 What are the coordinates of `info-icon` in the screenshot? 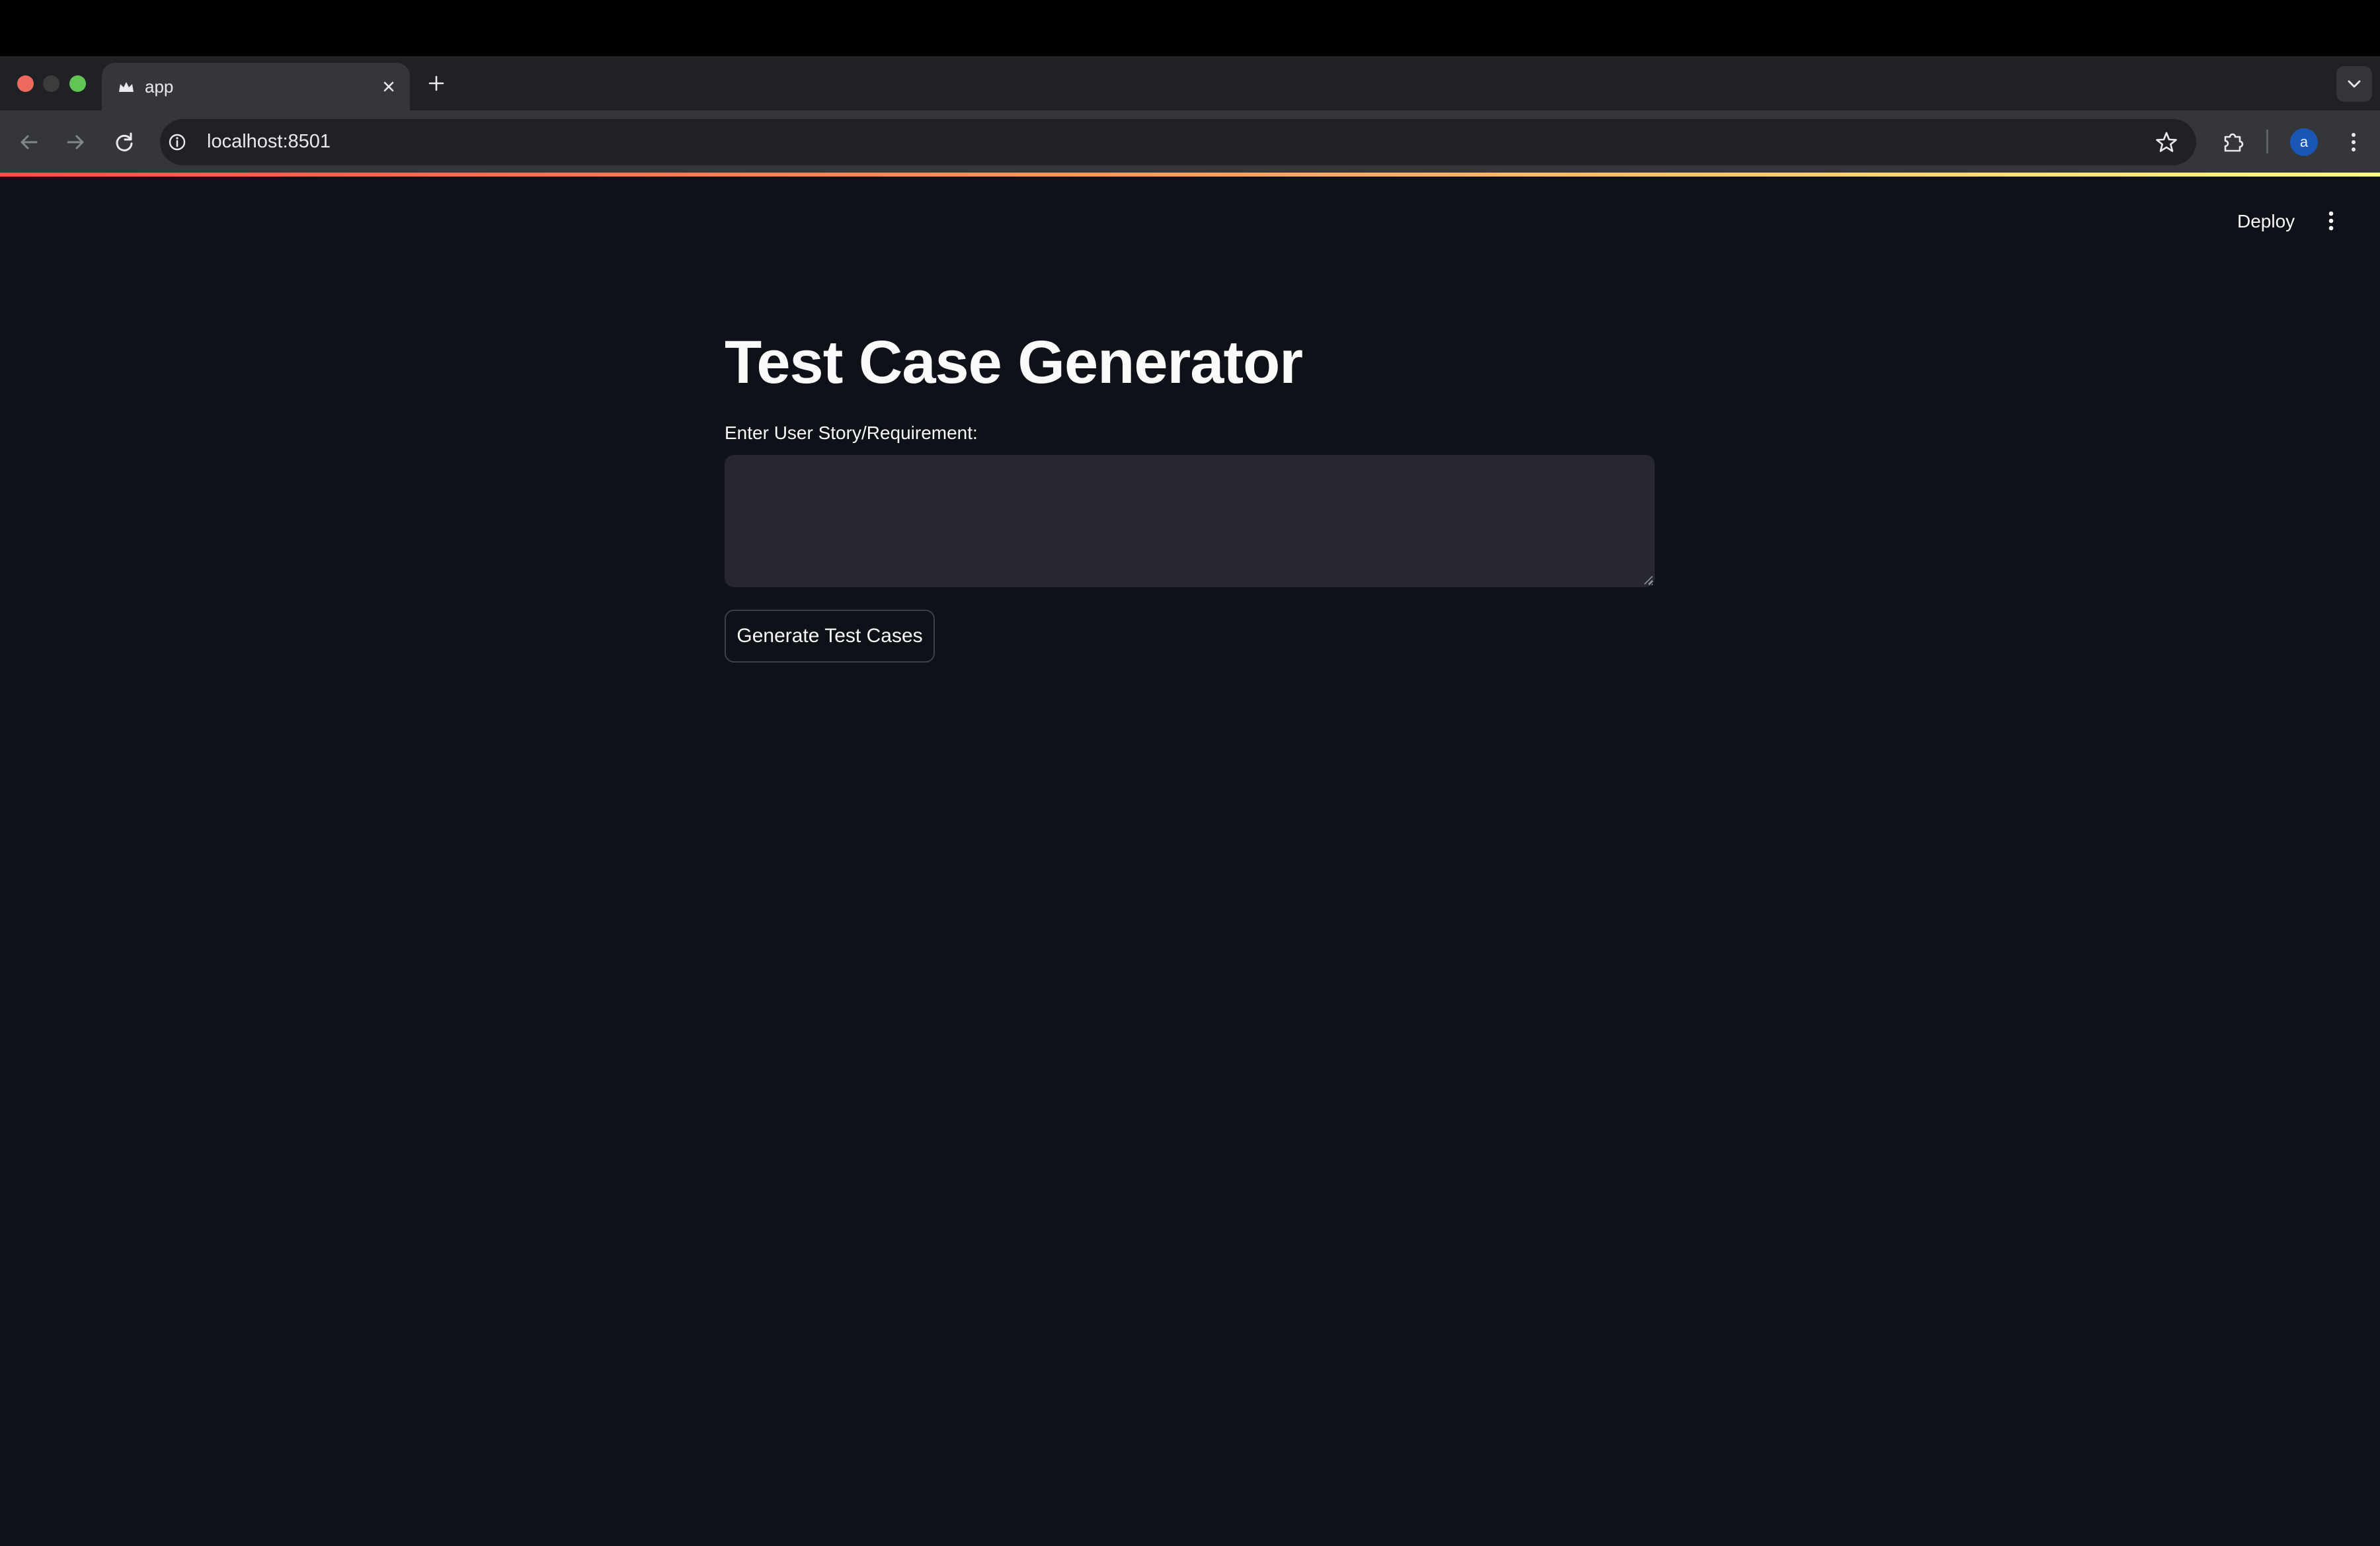 It's located at (177, 142).